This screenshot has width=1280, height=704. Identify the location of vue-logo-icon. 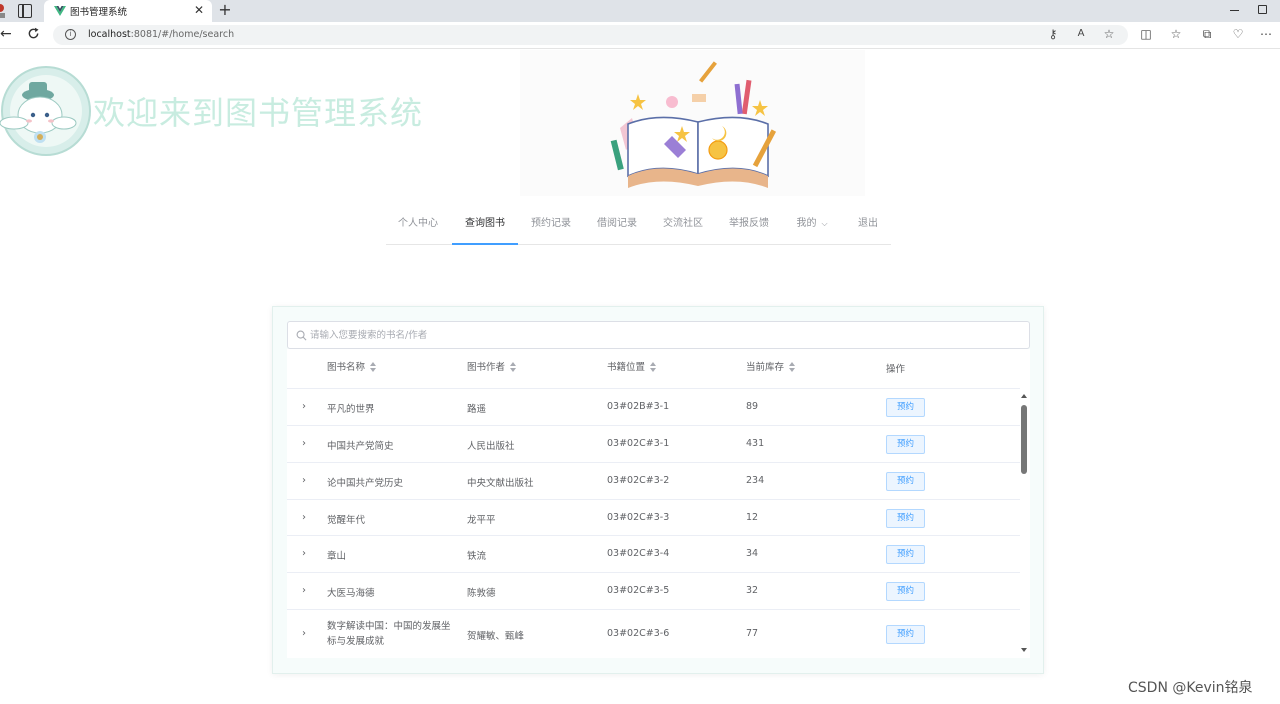
(60, 11).